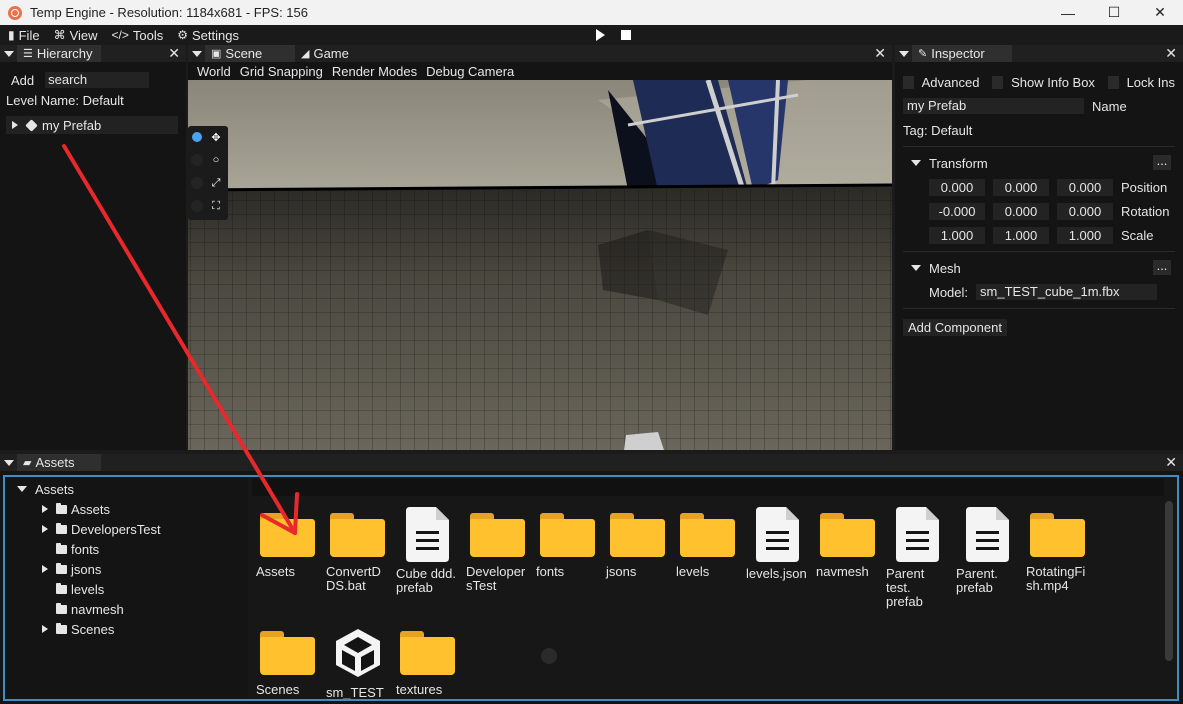  Describe the element at coordinates (197, 183) in the screenshot. I see `scale-tool-radio` at that location.